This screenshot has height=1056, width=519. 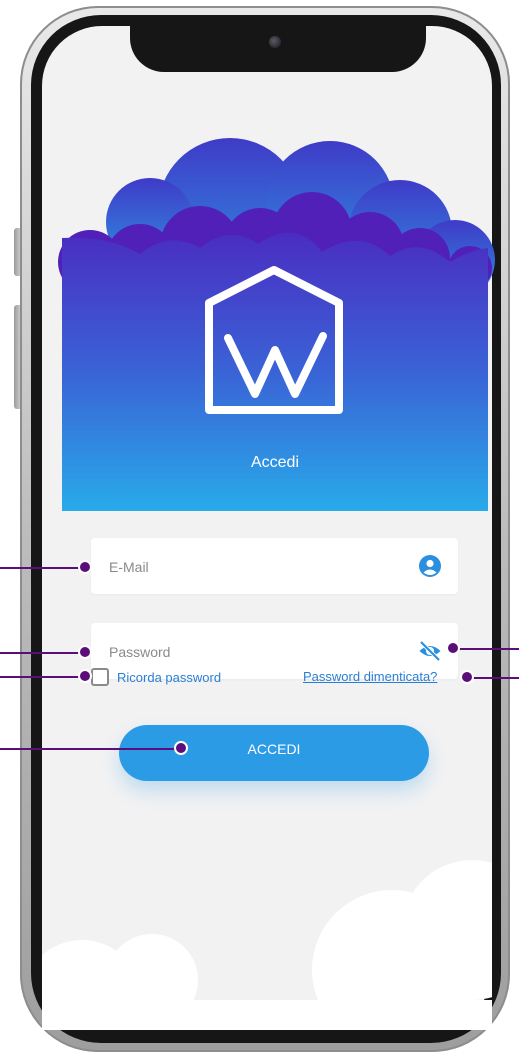 I want to click on page-title: Accedi, so click(x=275, y=462).